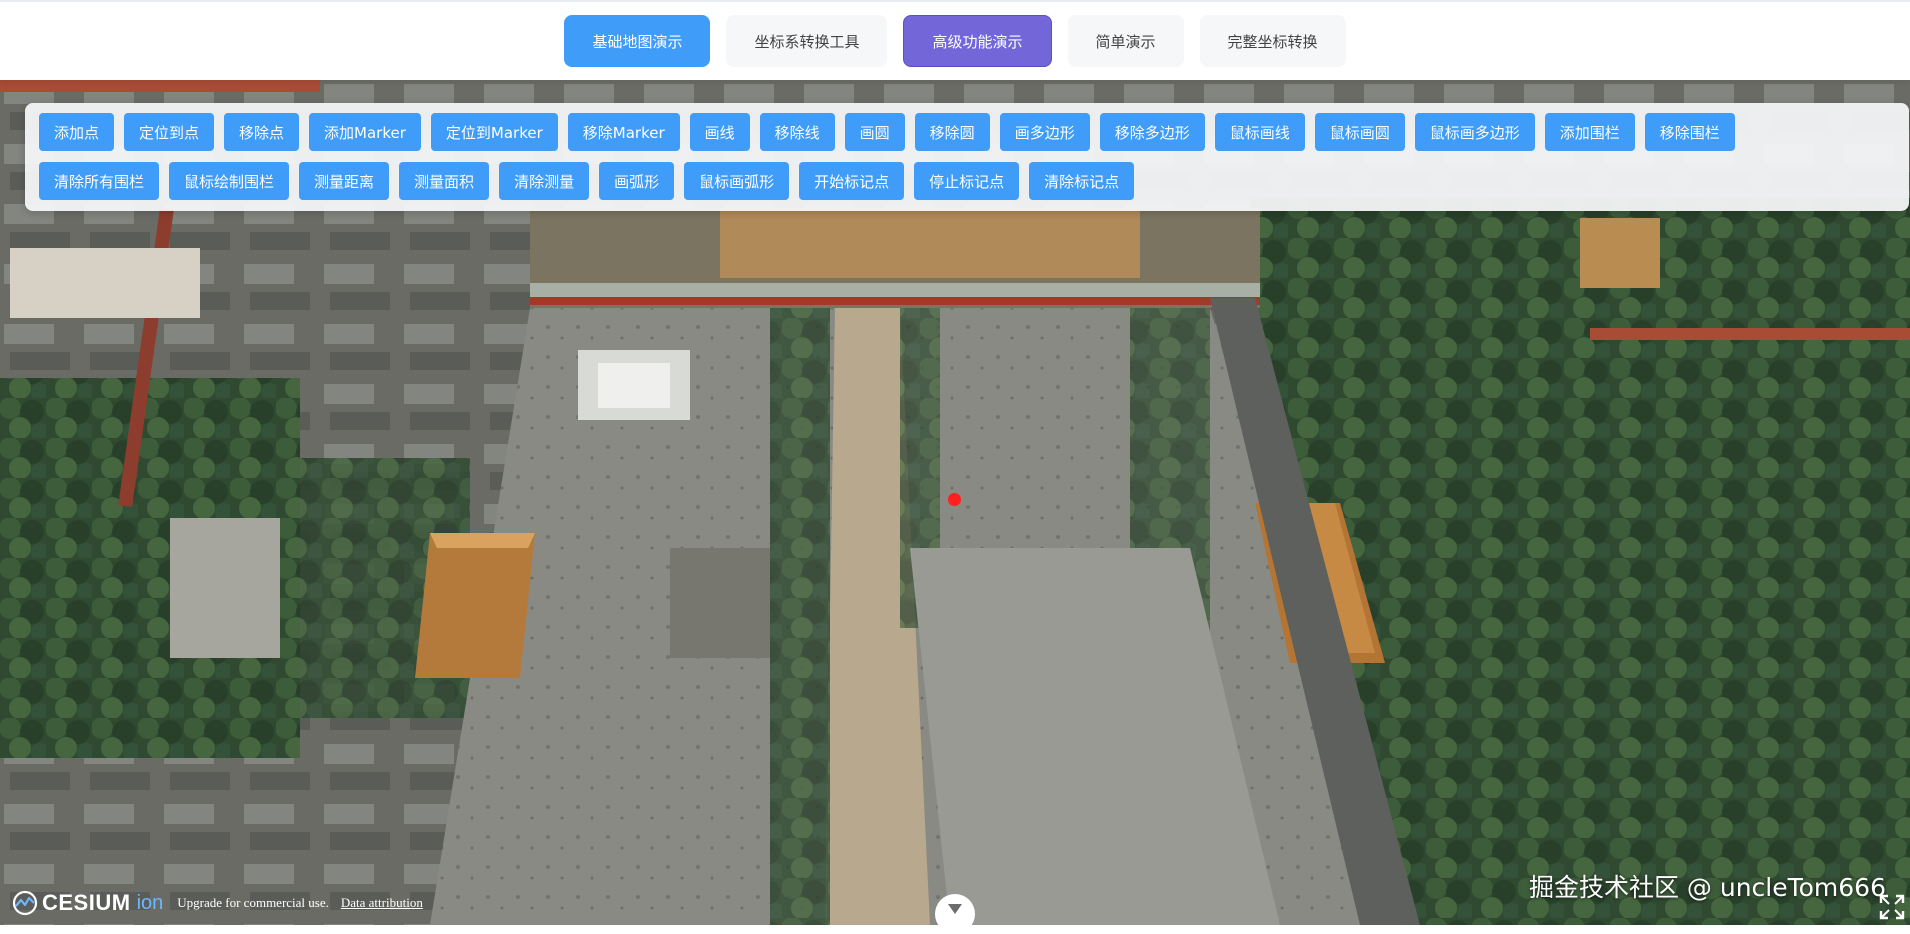 Image resolution: width=1910 pixels, height=934 pixels. What do you see at coordinates (1474, 132) in the screenshot?
I see `mouse-draw-polygon-button: 鼠标画多边形` at bounding box center [1474, 132].